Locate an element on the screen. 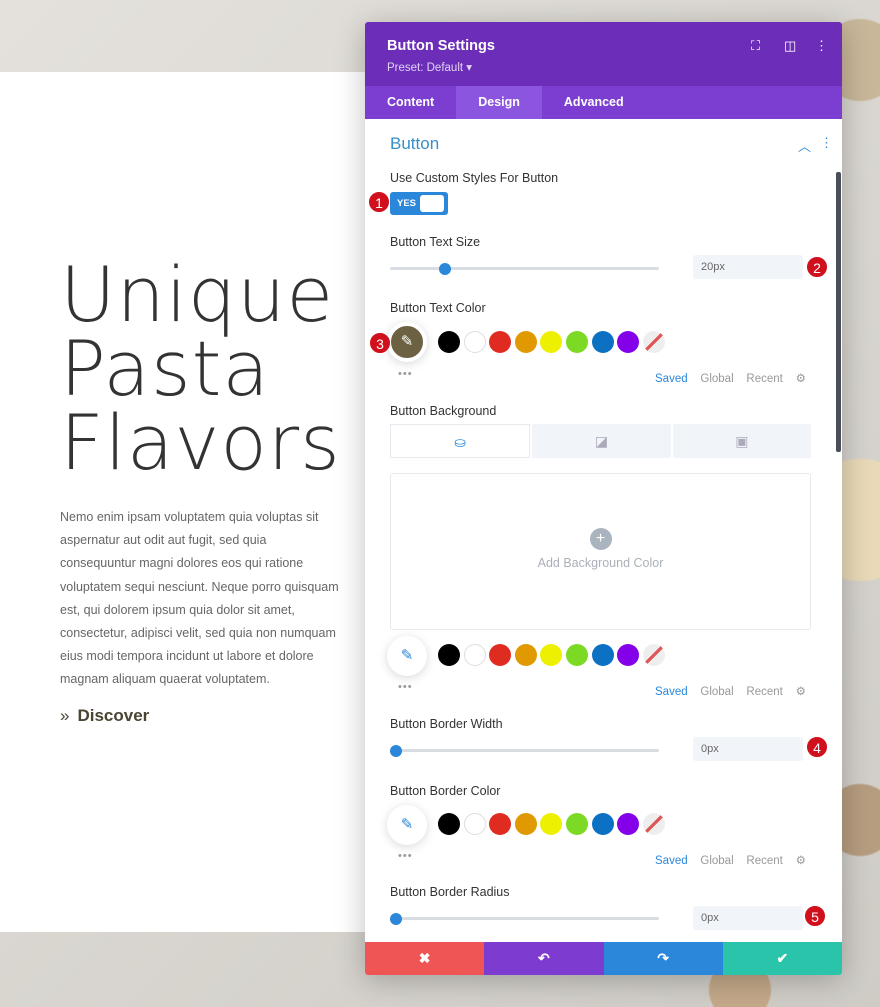  discard-button: ✖ is located at coordinates (425, 958).